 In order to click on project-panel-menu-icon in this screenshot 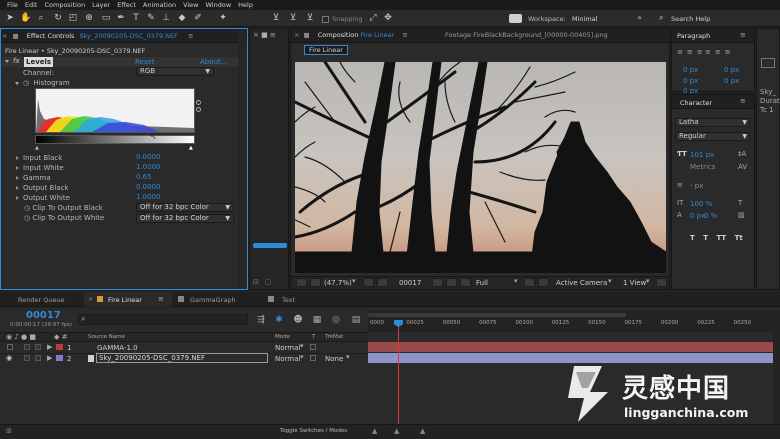, I will do `click(768, 63)`.